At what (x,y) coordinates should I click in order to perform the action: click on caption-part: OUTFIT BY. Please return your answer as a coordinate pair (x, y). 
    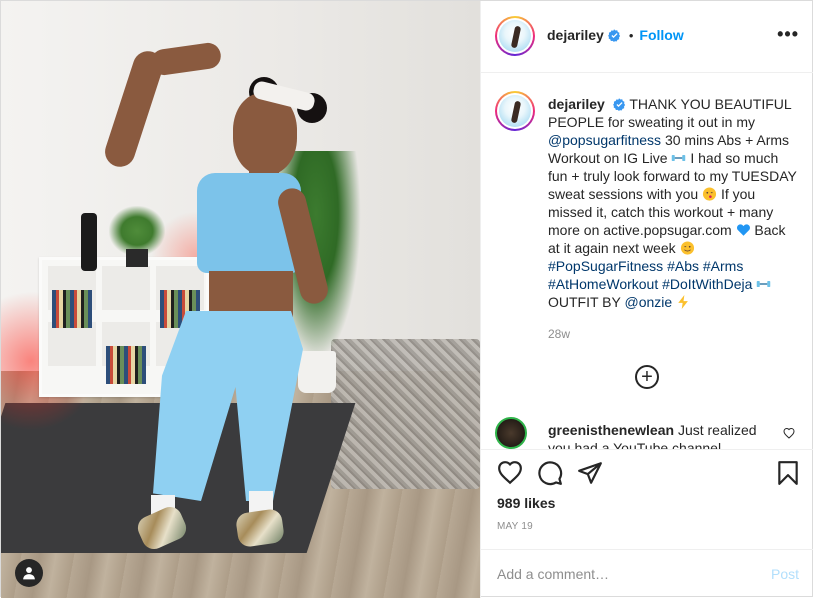
    Looking at the image, I should click on (586, 302).